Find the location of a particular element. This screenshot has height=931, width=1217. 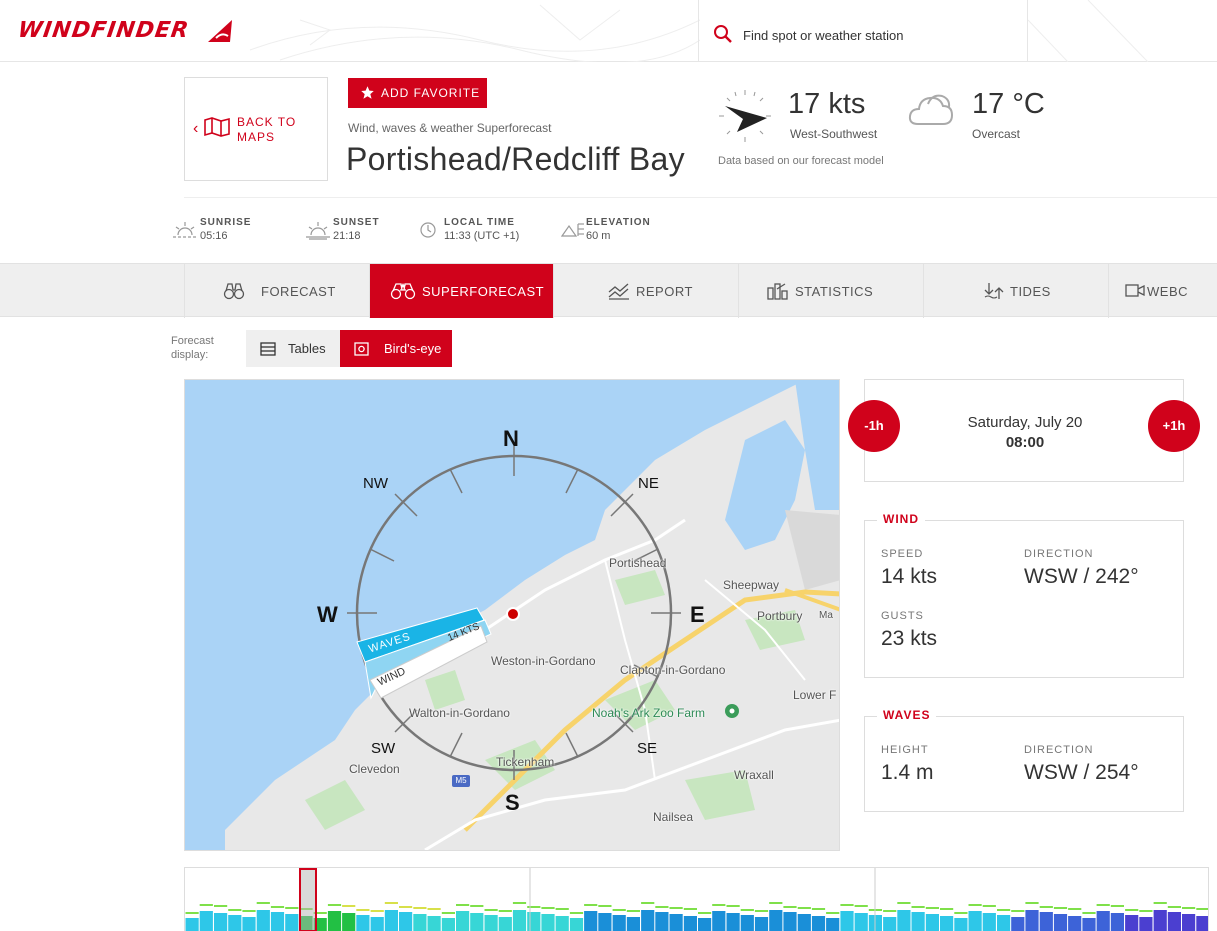

header-decoration is located at coordinates (474, 33).